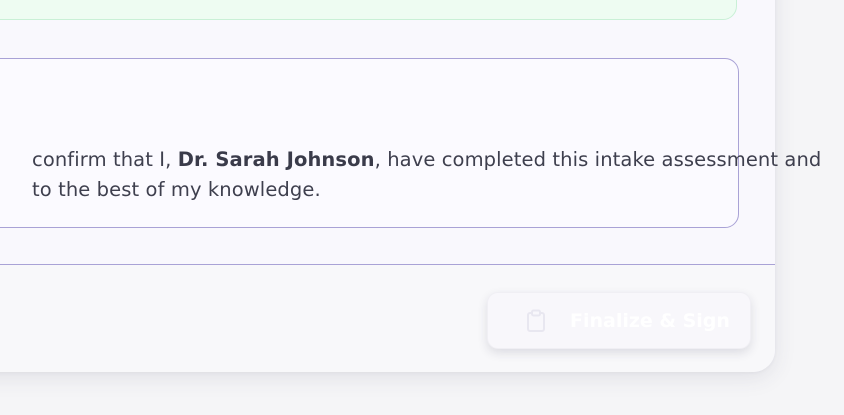  I want to click on finalize-sign-label: Finalize & Sign, so click(650, 320).